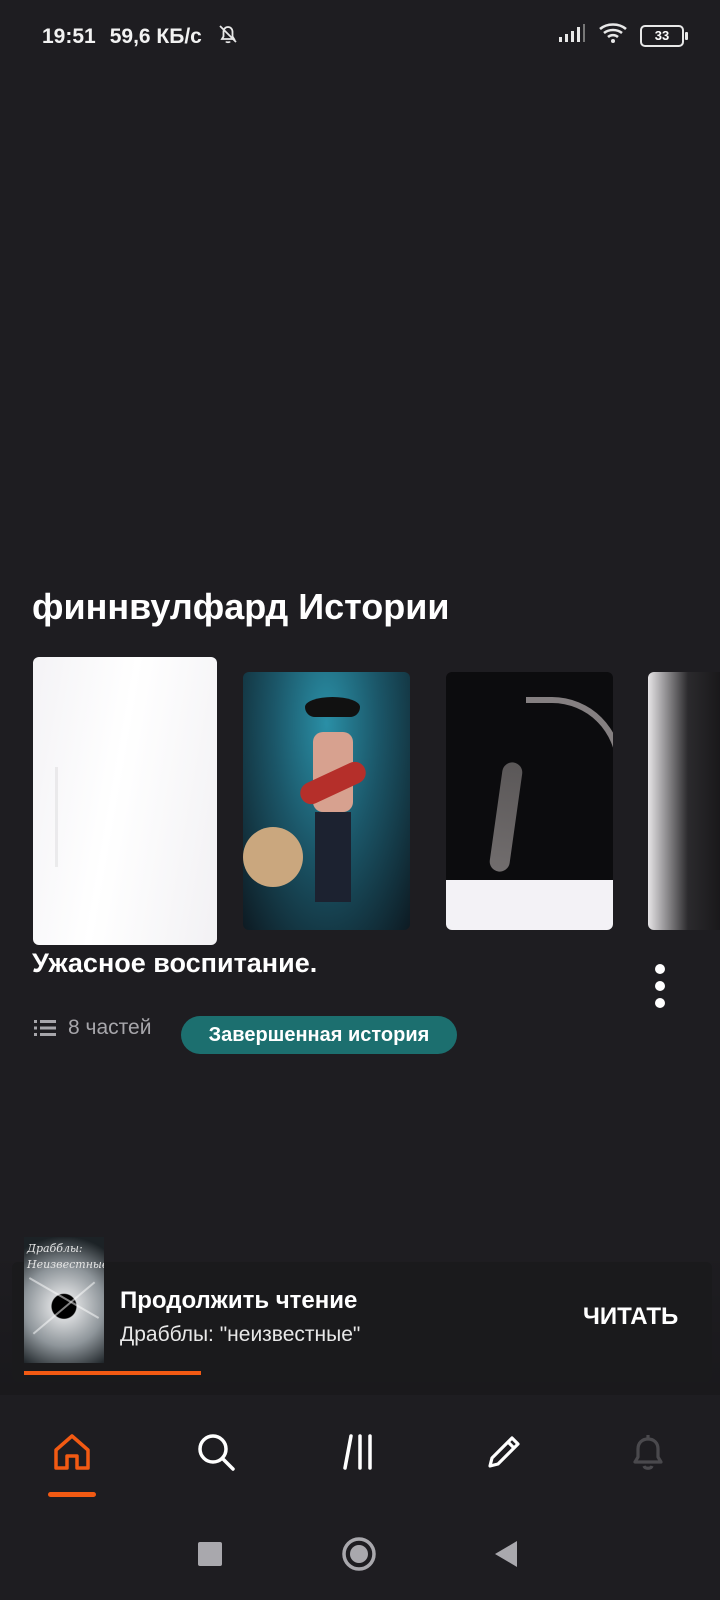  Describe the element at coordinates (572, 35) in the screenshot. I see `signal-icon` at that location.